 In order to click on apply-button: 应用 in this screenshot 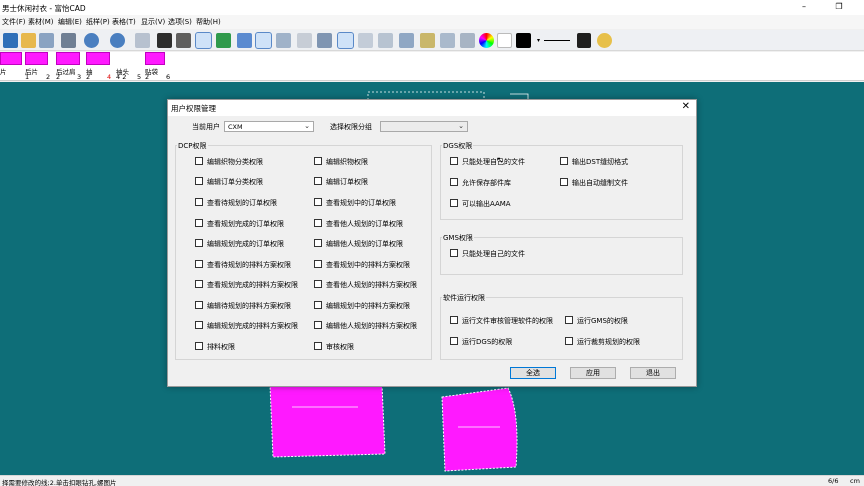, I will do `click(593, 373)`.